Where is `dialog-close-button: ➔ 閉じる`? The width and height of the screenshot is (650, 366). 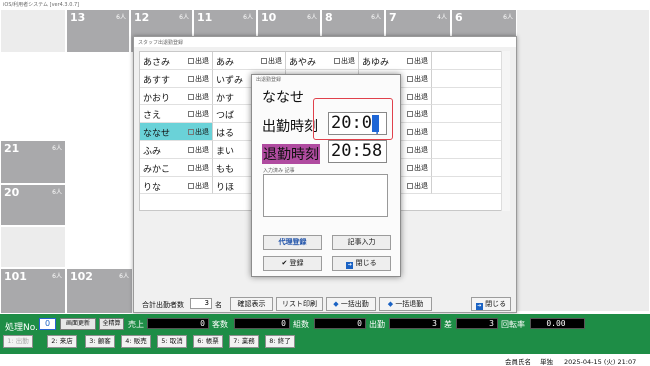 dialog-close-button: ➔ 閉じる is located at coordinates (361, 263).